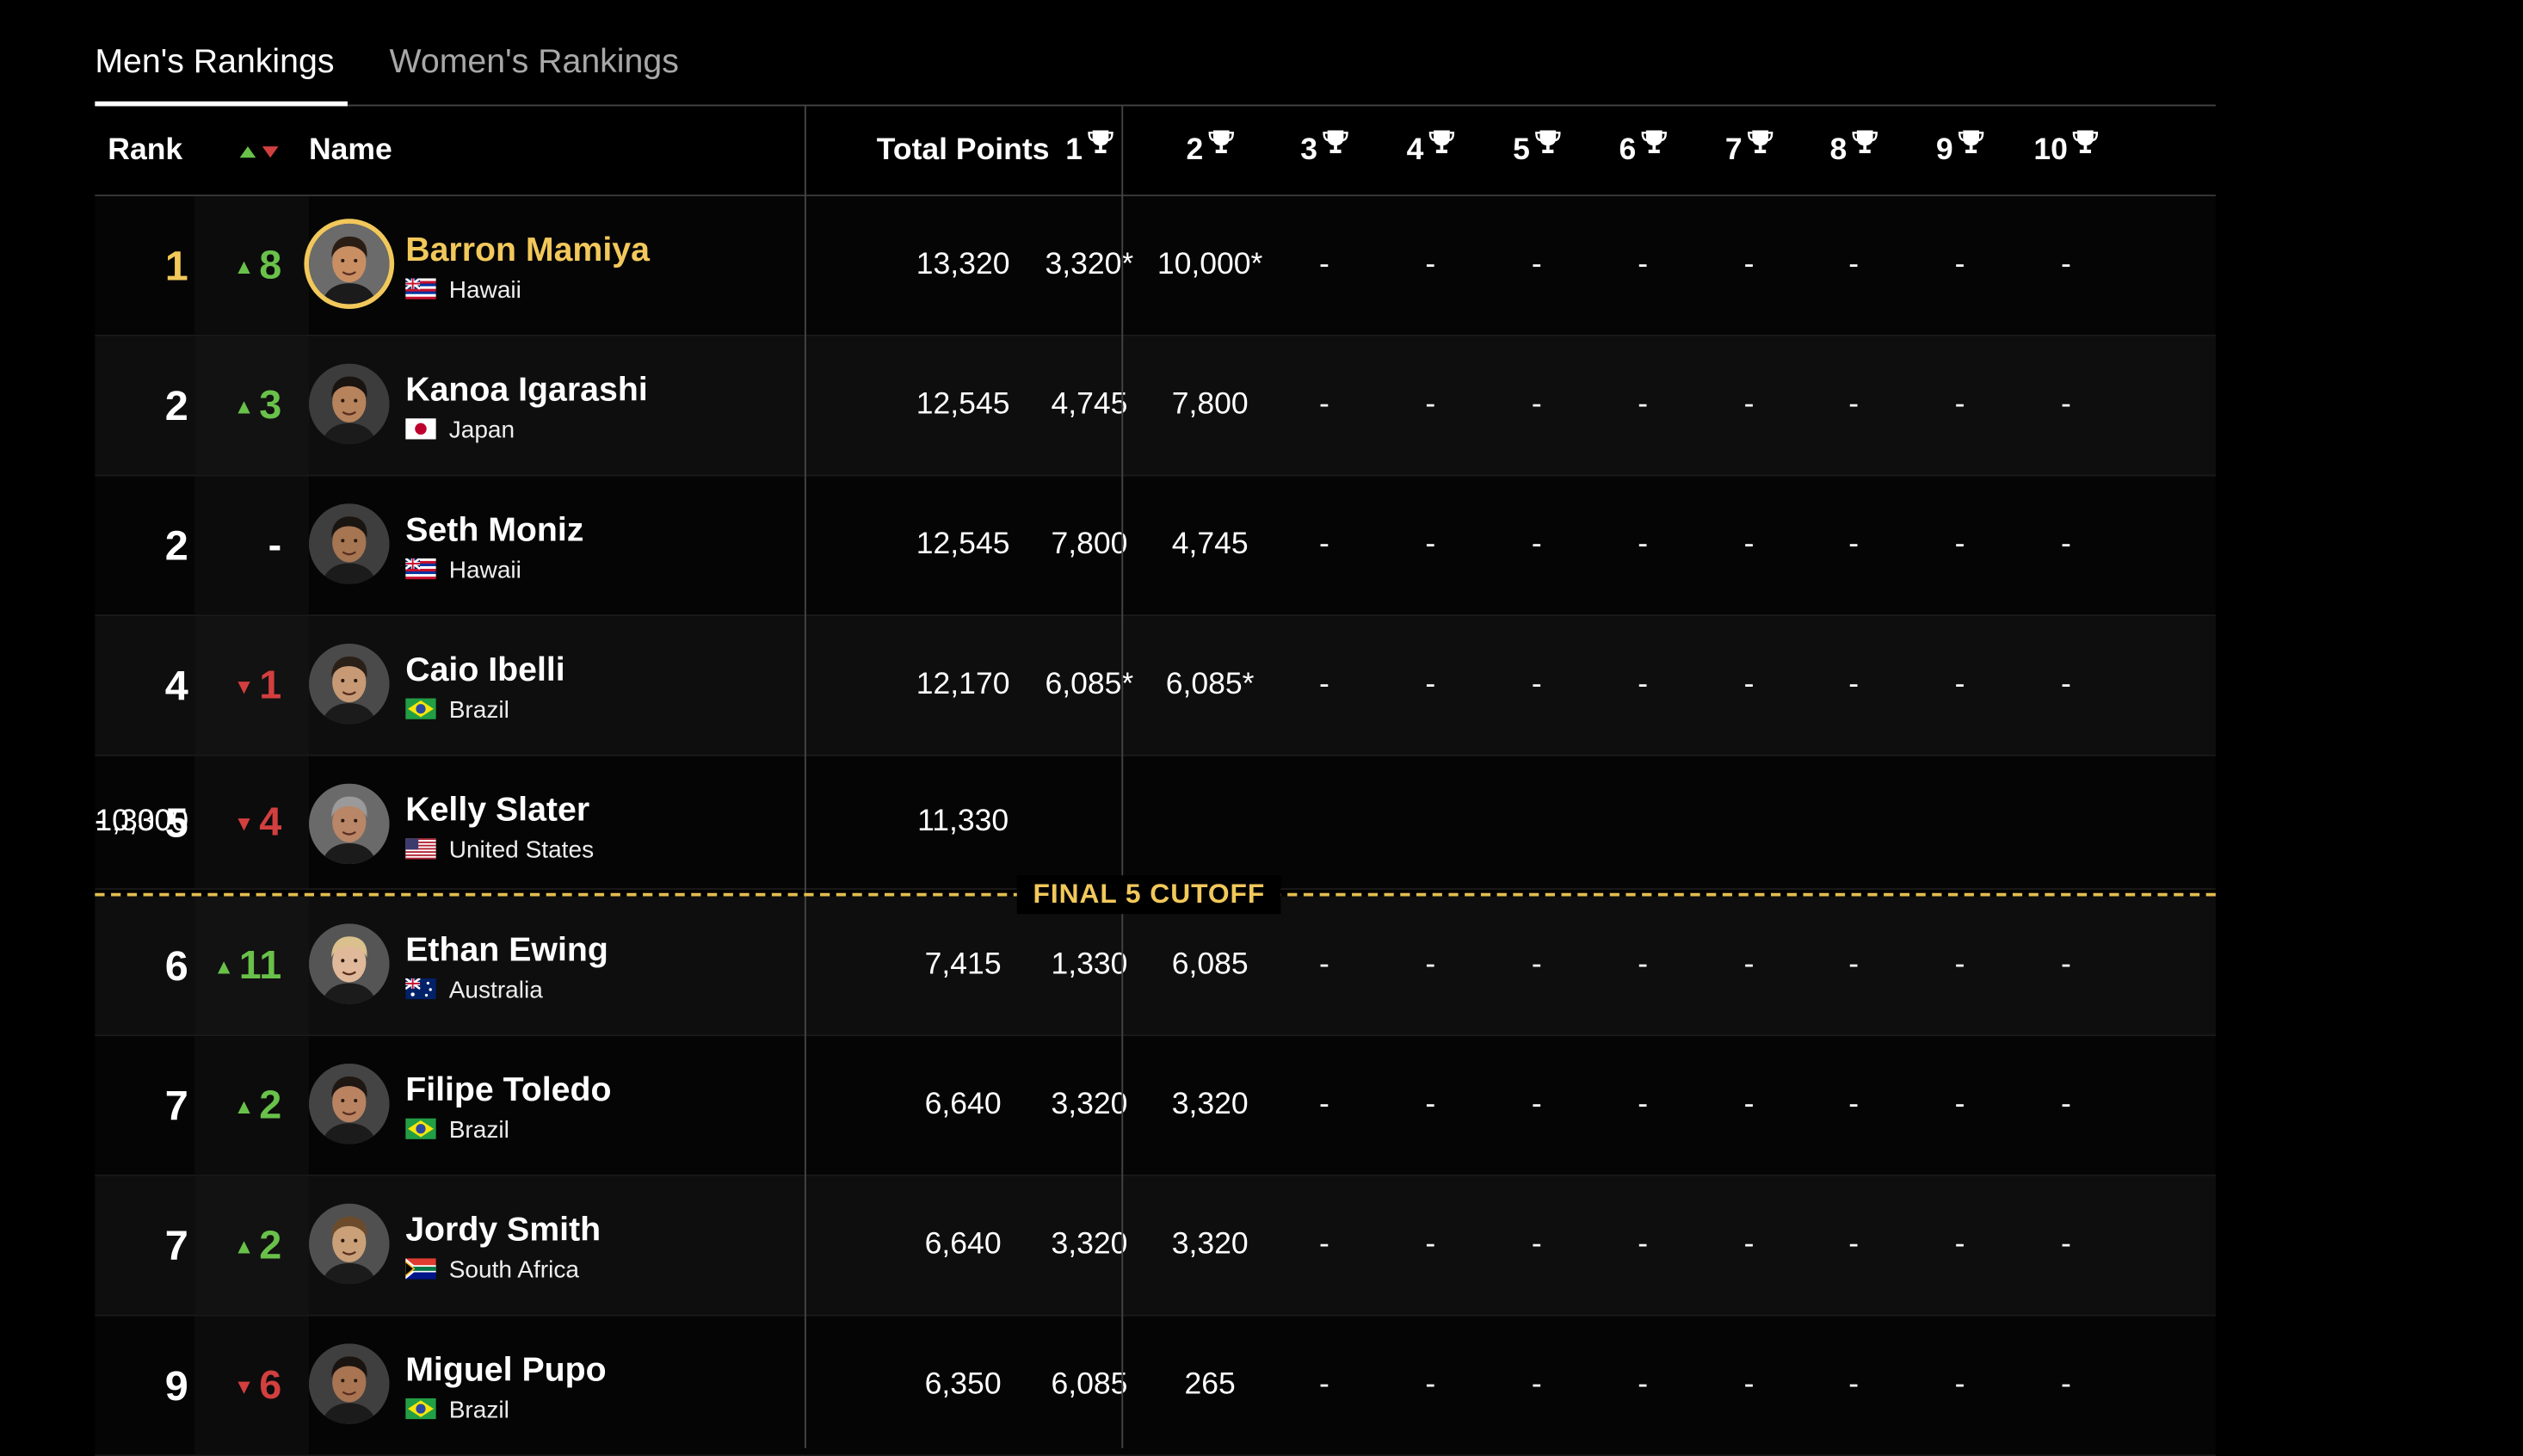  I want to click on rankings-tabs: Men's Rankings Women's Rankings, so click(1155, 53).